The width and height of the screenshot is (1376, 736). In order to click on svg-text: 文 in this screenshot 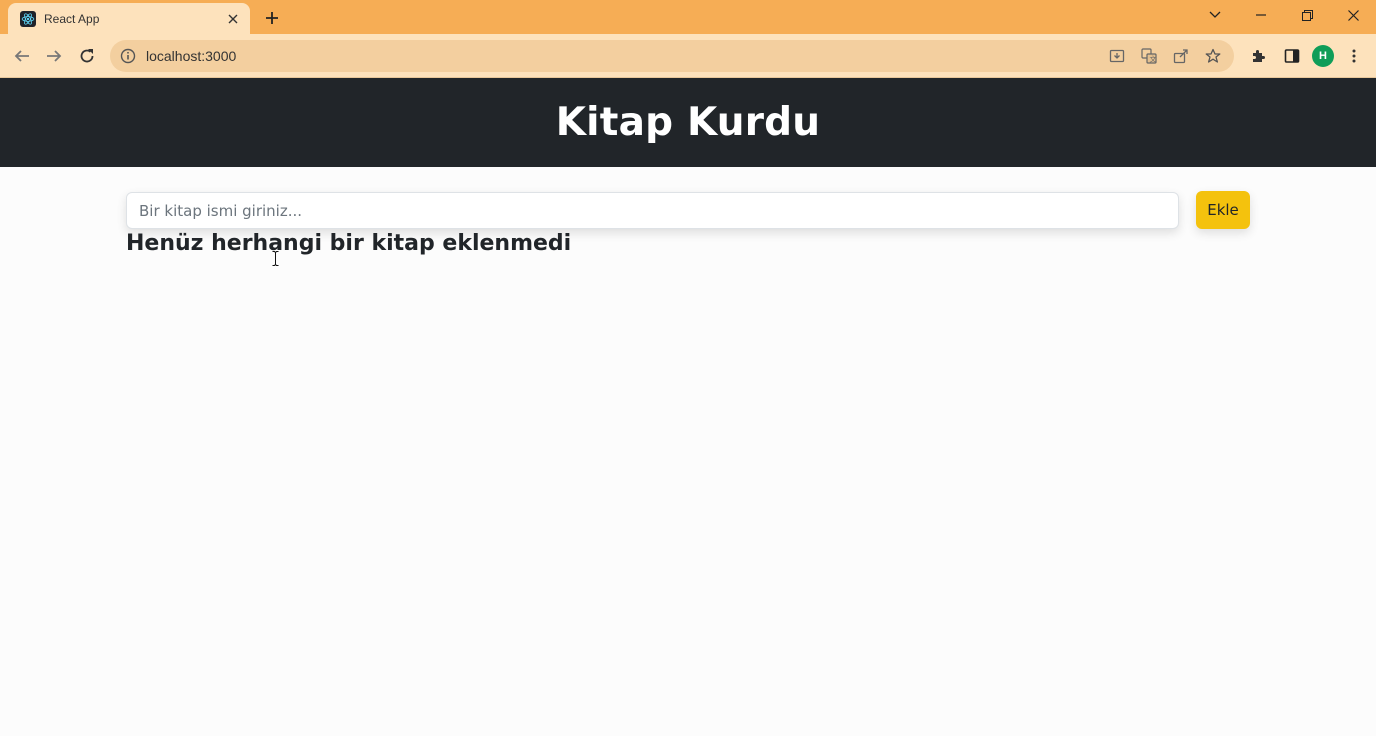, I will do `click(1153, 59)`.